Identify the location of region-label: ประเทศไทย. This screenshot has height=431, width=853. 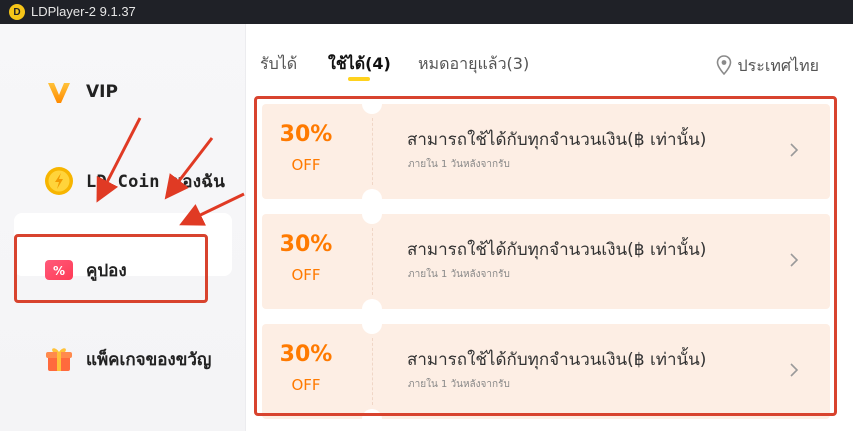
(778, 65).